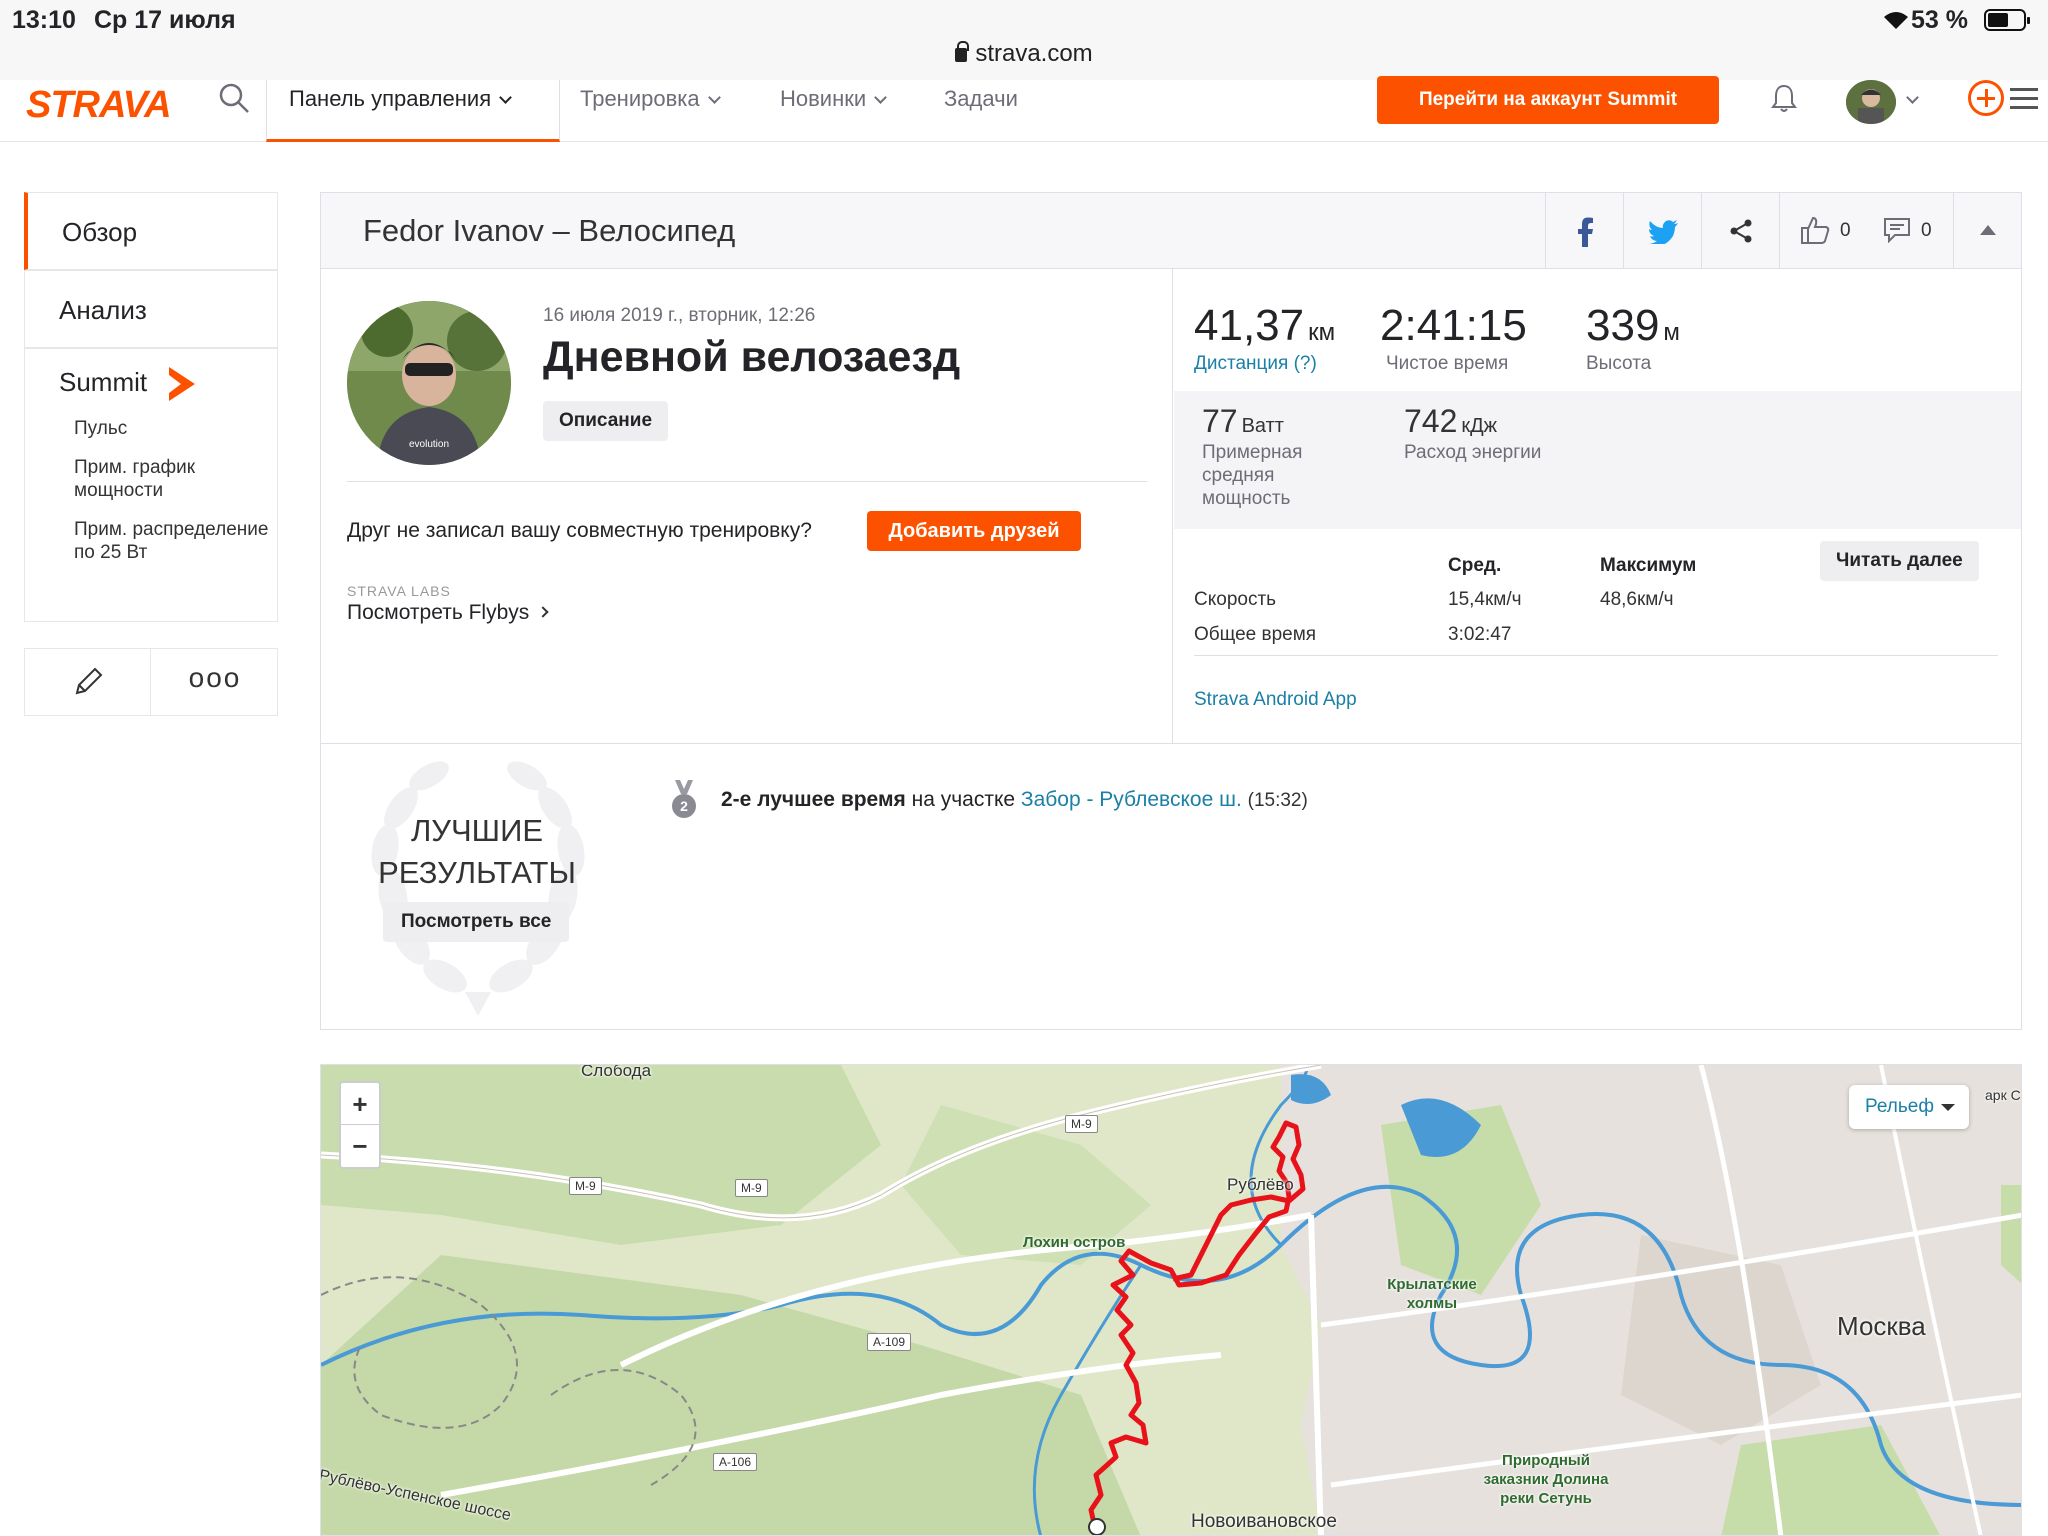 Image resolution: width=2048 pixels, height=1536 pixels. Describe the element at coordinates (476, 922) in the screenshot. I see `view-all-achievements-button: Посмотреть все` at that location.